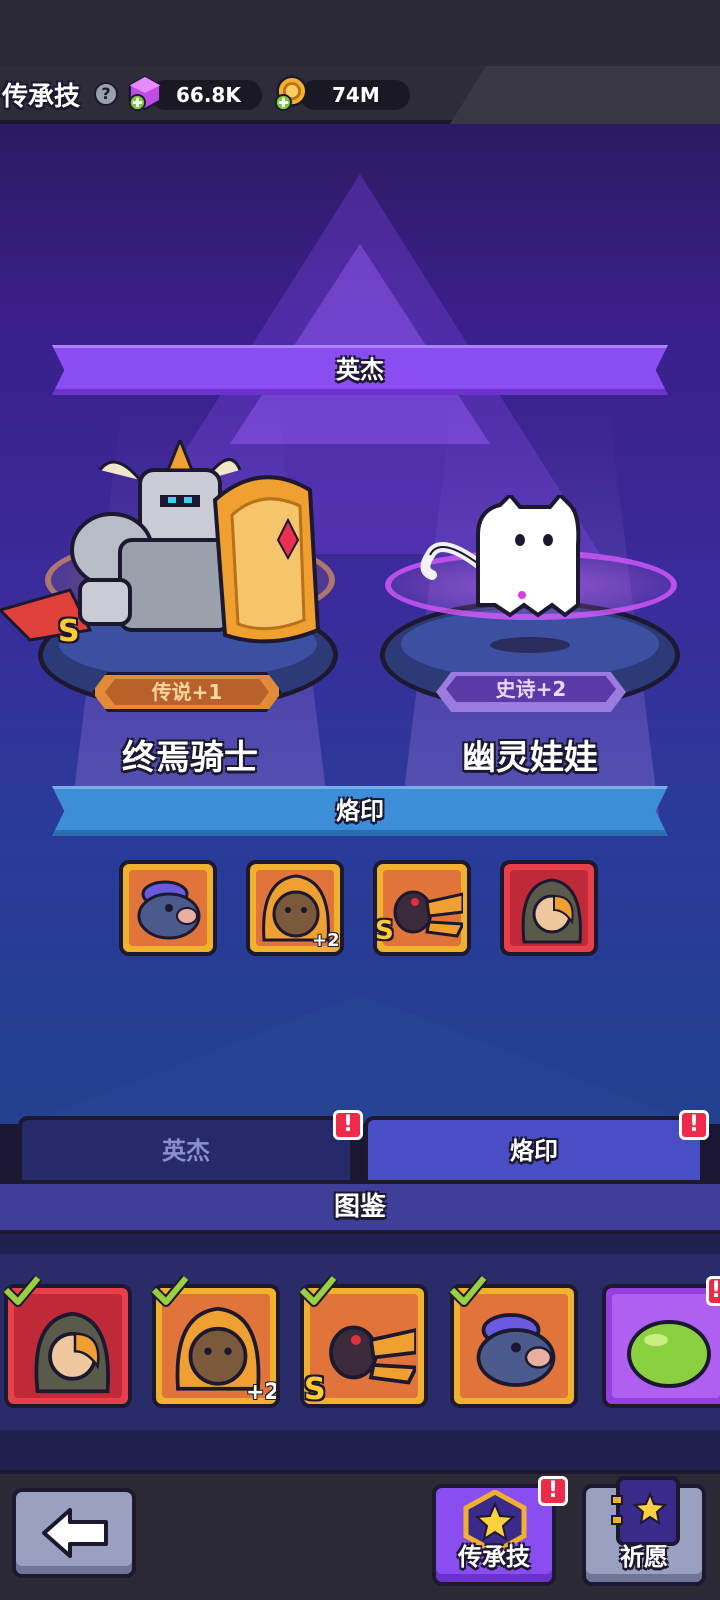 The image size is (720, 1600). What do you see at coordinates (553, 1491) in the screenshot?
I see `legacy-alert-badge: !` at bounding box center [553, 1491].